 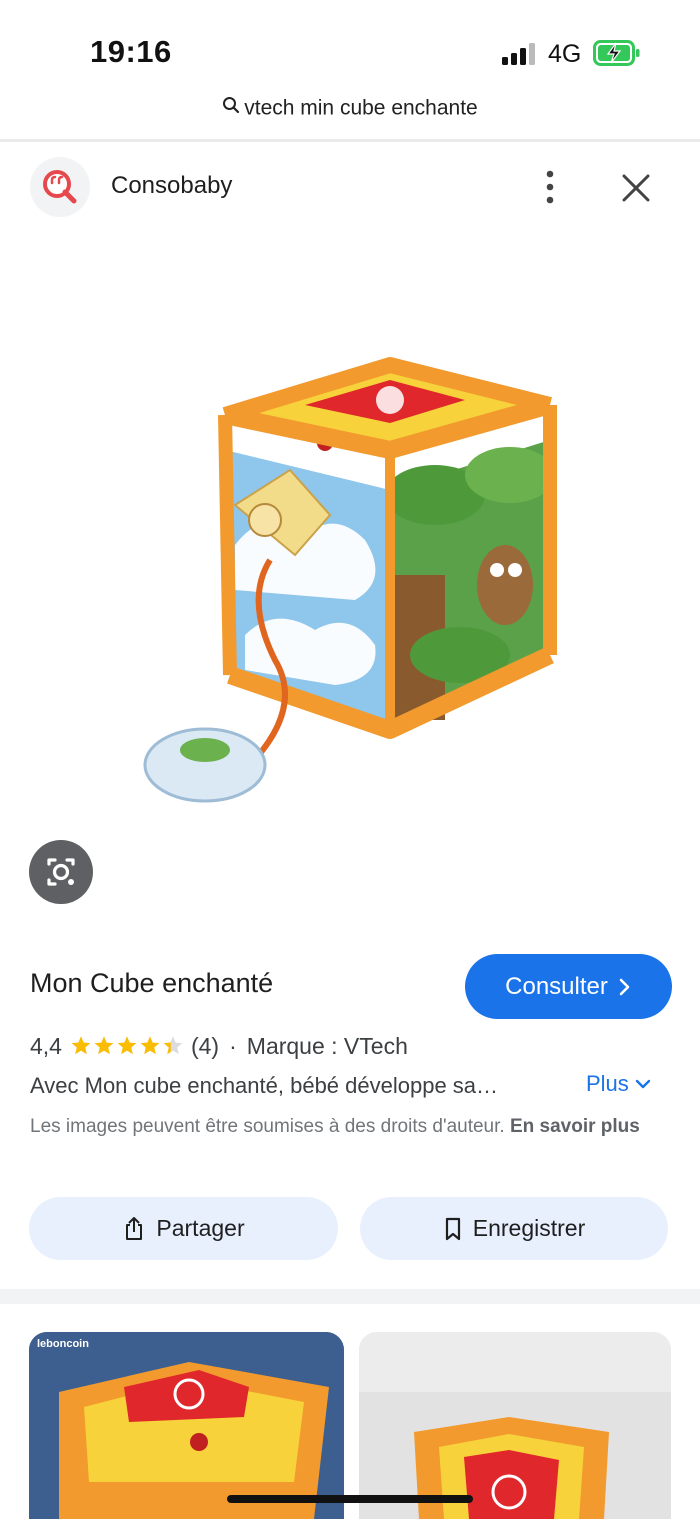 What do you see at coordinates (575, 1126) in the screenshot?
I see `learn-more-link: En savoir plus` at bounding box center [575, 1126].